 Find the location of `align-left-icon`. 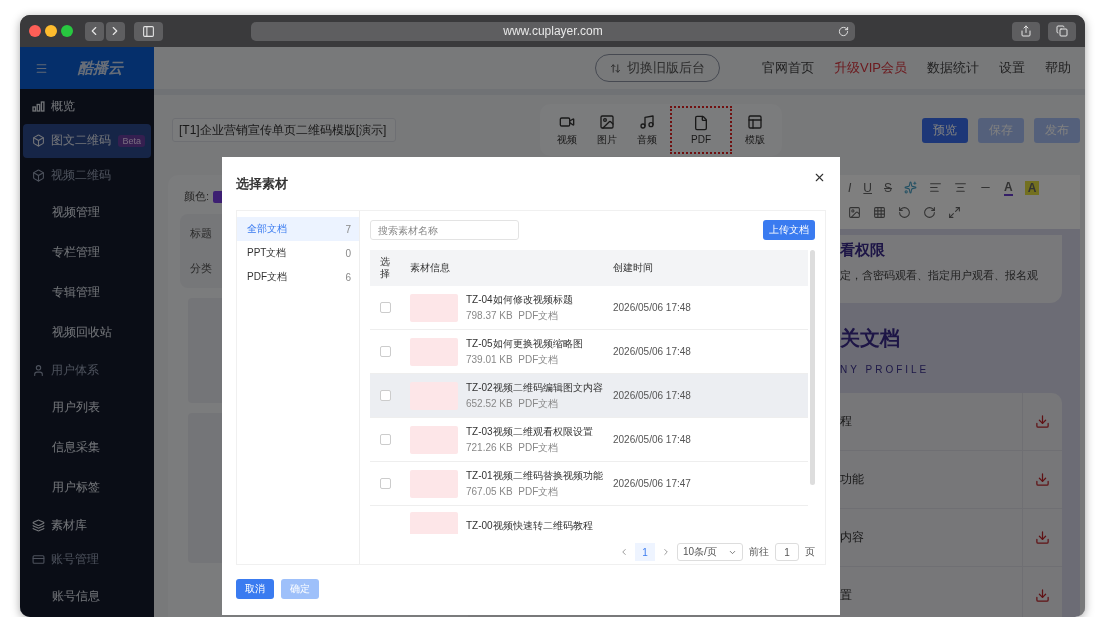

align-left-icon is located at coordinates (936, 187).